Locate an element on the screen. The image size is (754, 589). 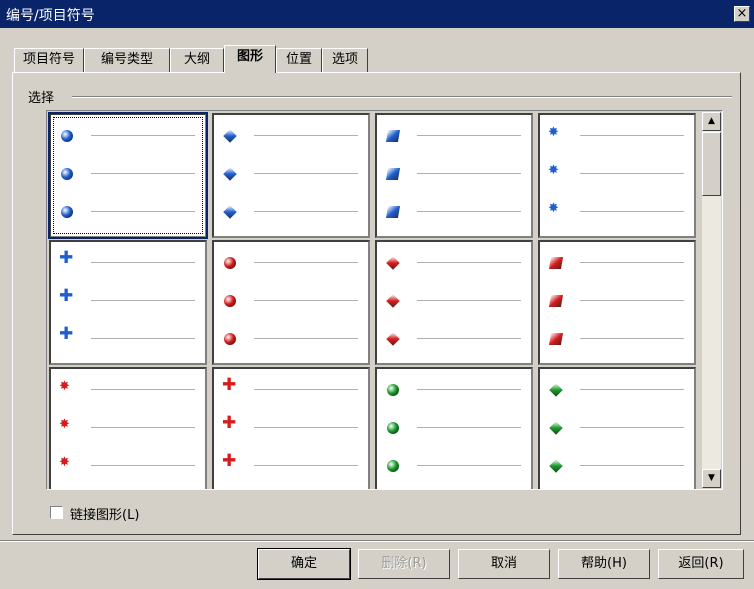
blue-plus-icon: ✚ is located at coordinates (66, 296).